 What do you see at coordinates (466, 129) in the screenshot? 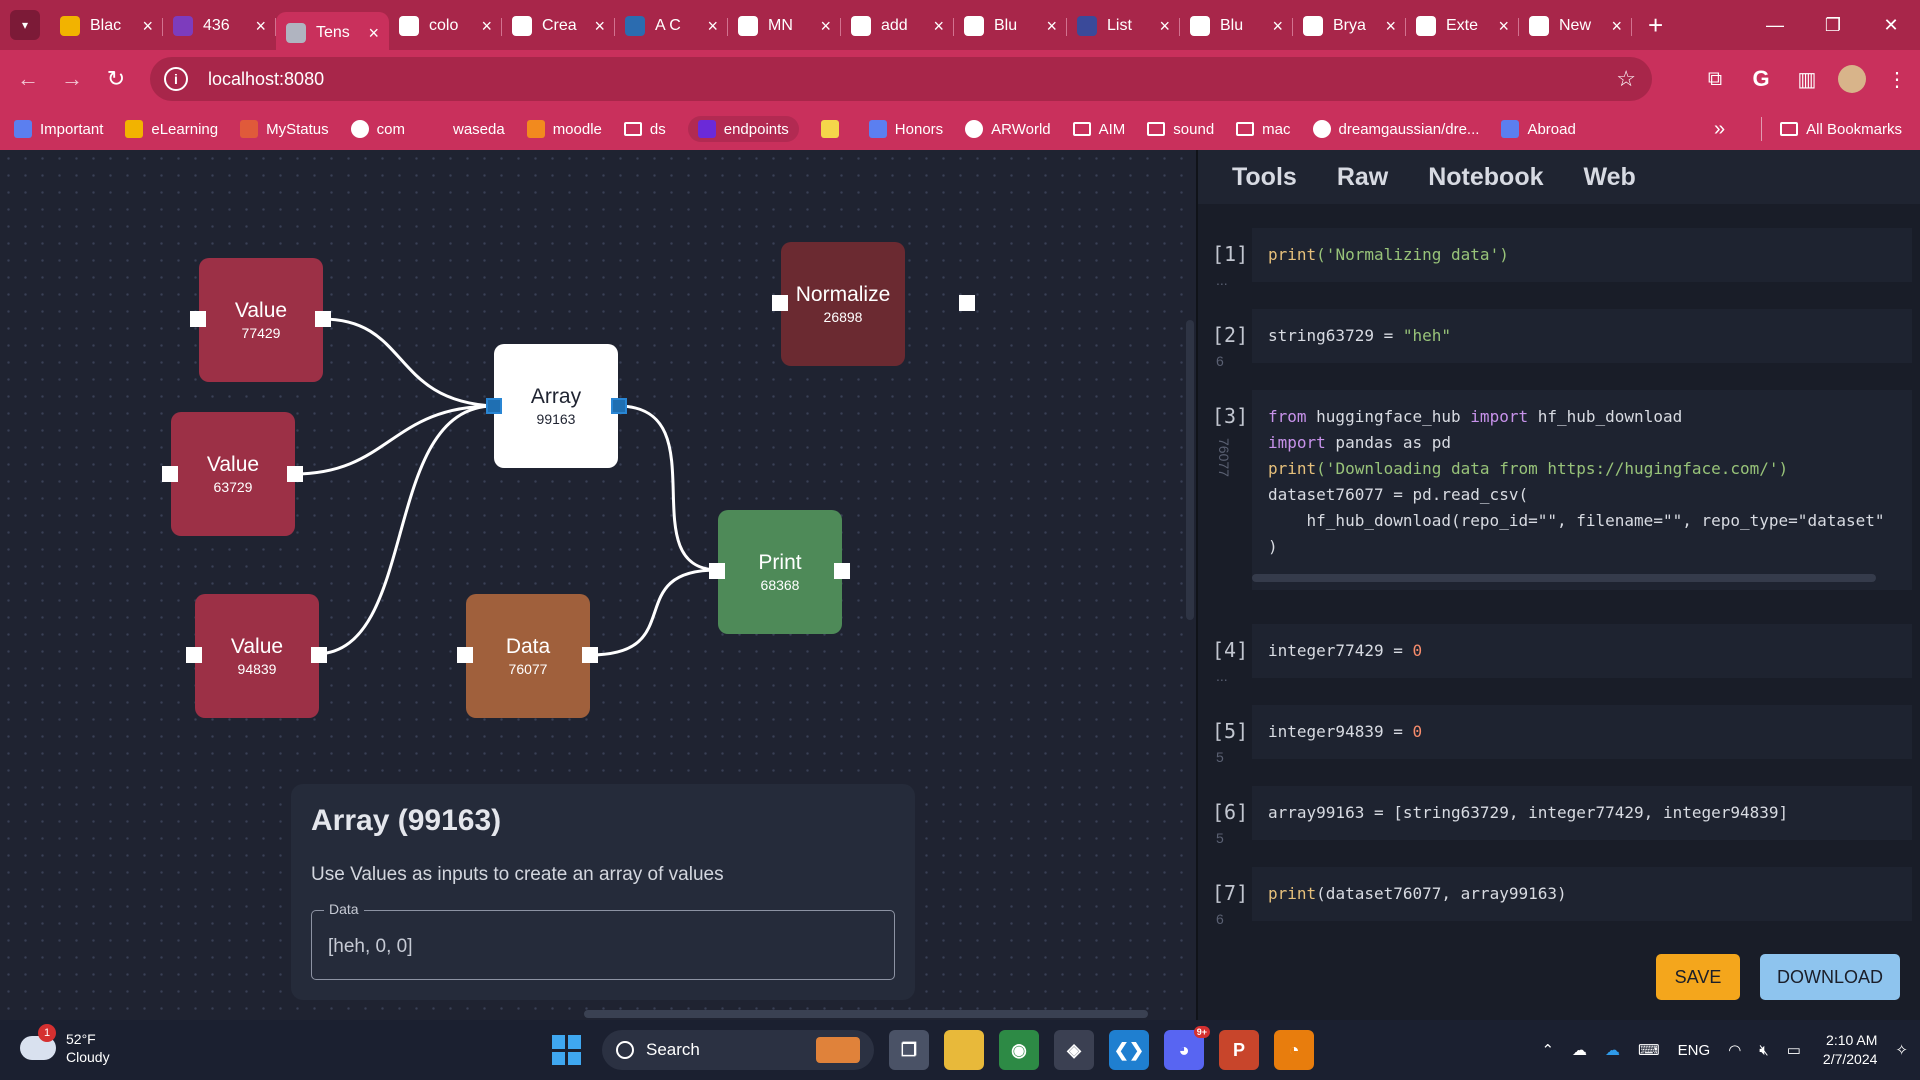
I see `bookmark-item: waseda` at bounding box center [466, 129].